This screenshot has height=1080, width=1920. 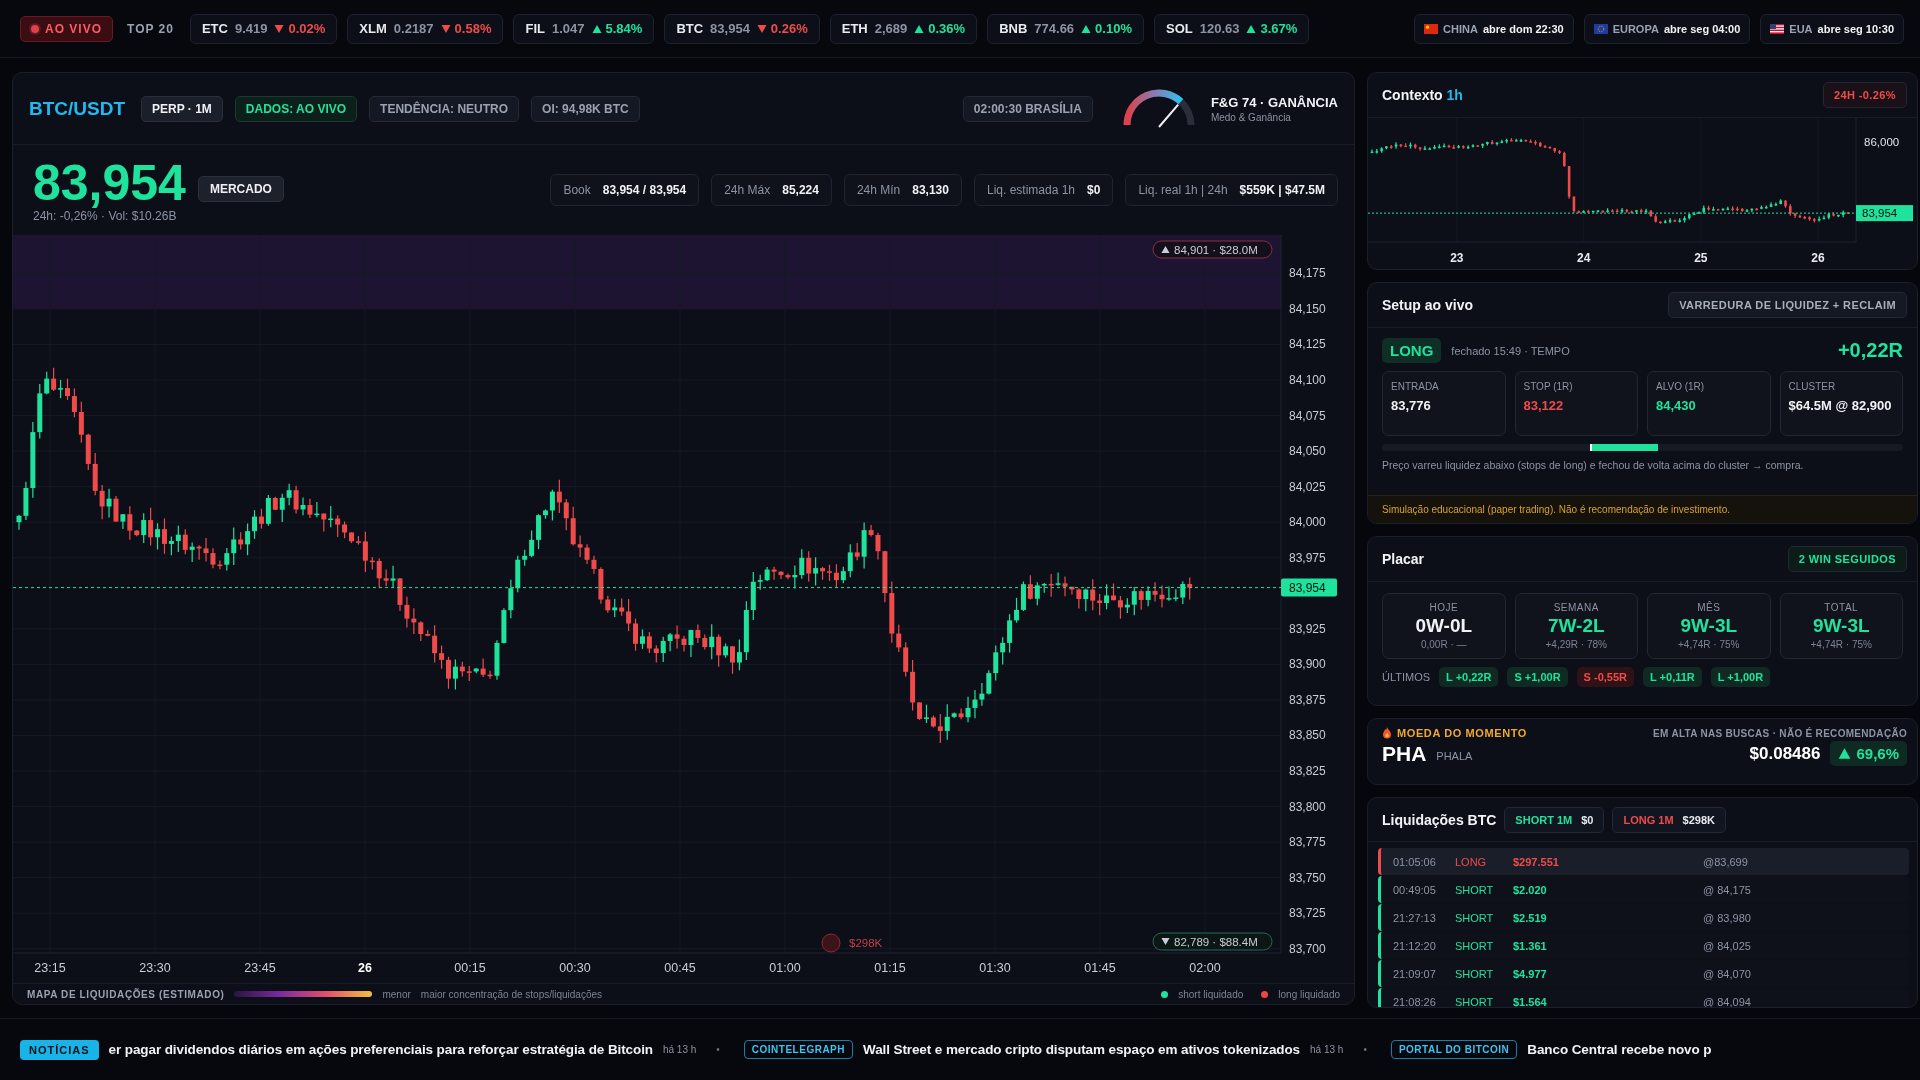 I want to click on streak-badge: 2 WIN SEGUIDOS, so click(x=1847, y=559).